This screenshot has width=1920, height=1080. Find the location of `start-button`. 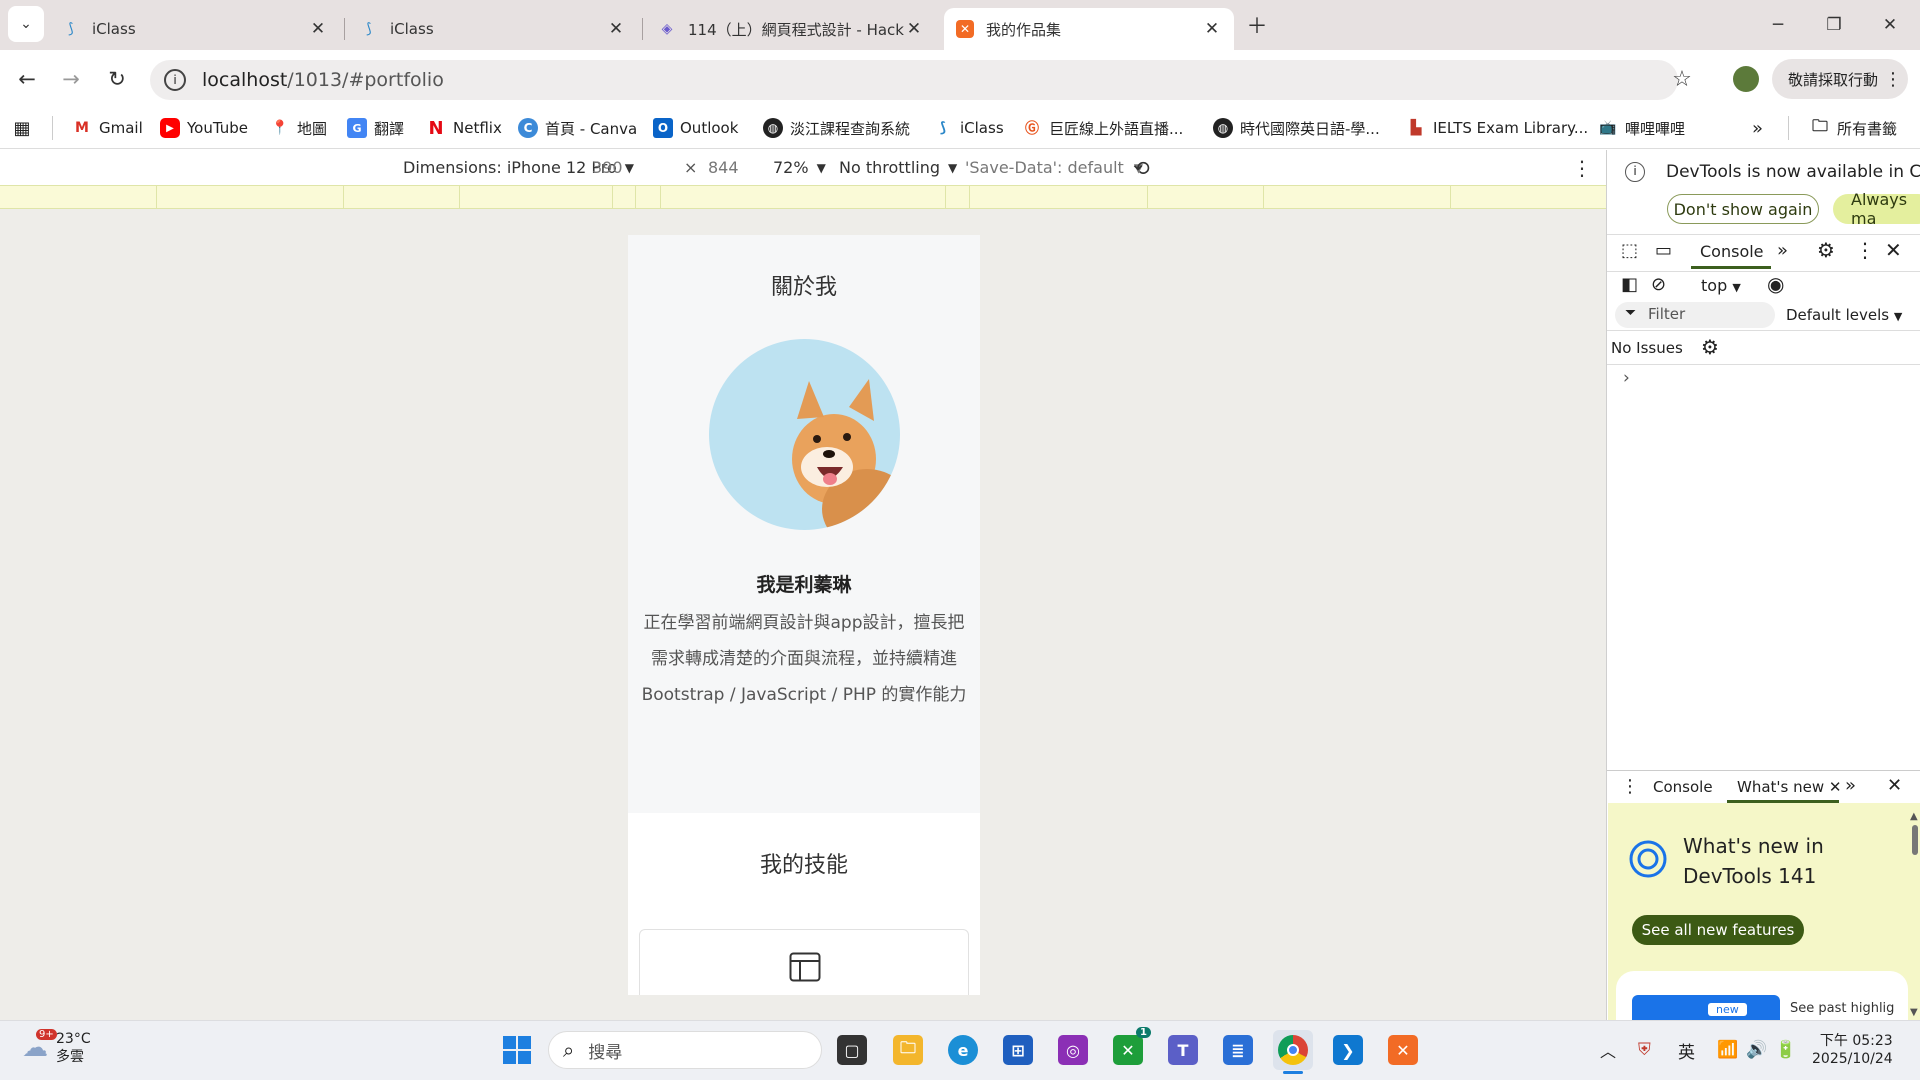

start-button is located at coordinates (517, 1050).